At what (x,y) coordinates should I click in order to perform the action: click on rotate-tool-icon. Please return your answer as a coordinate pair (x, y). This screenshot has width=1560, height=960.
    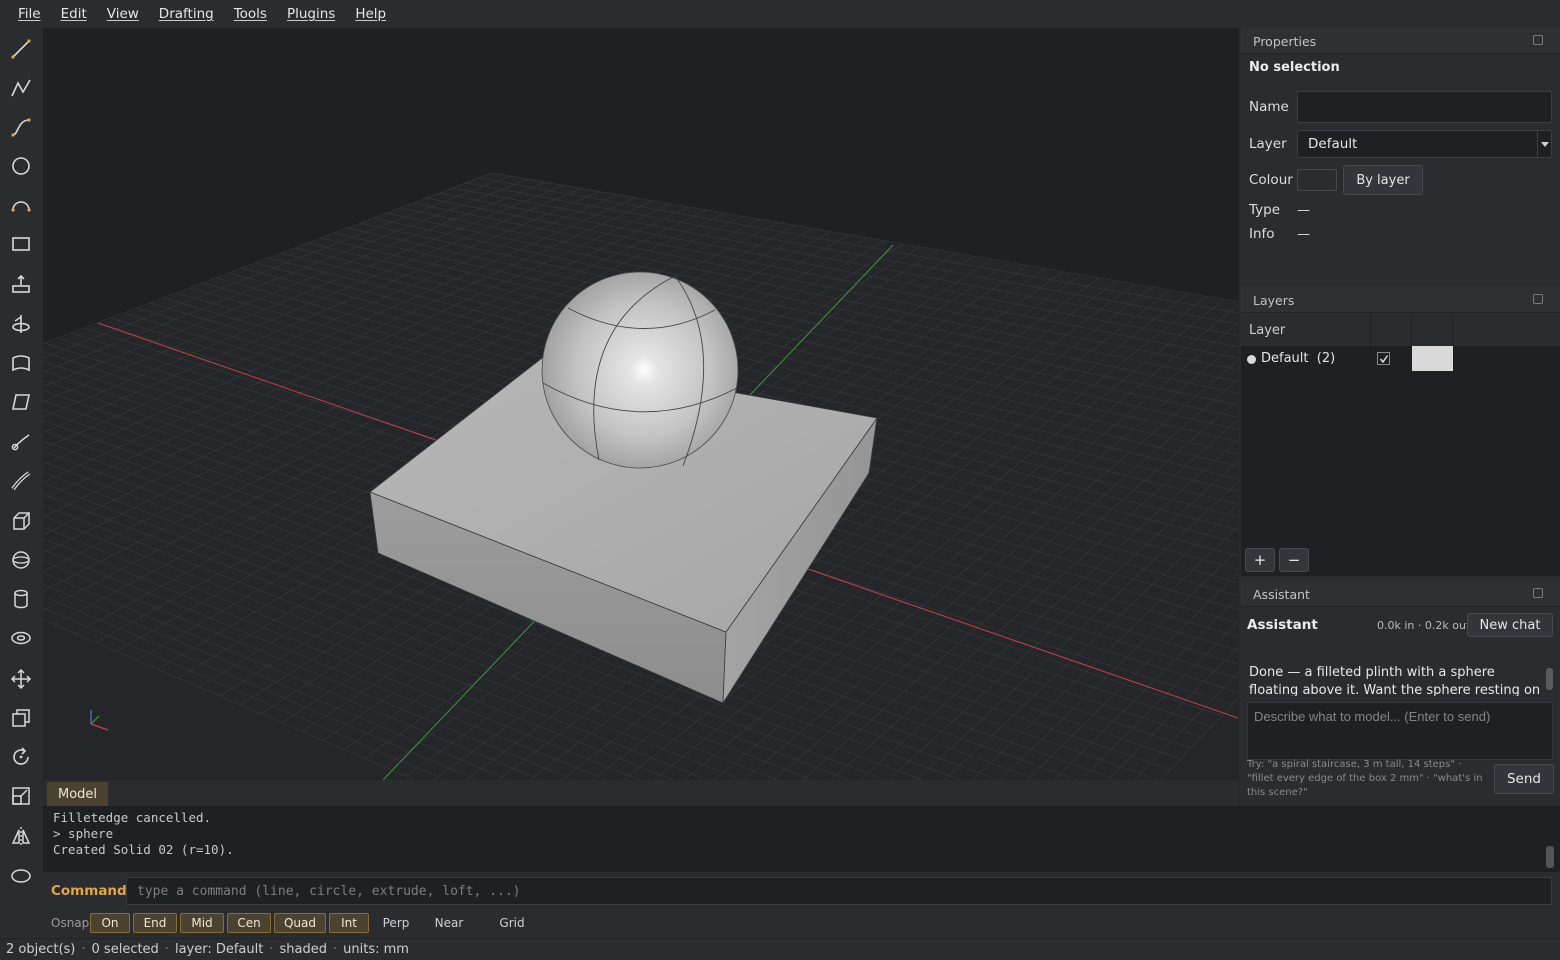
    Looking at the image, I should click on (21, 757).